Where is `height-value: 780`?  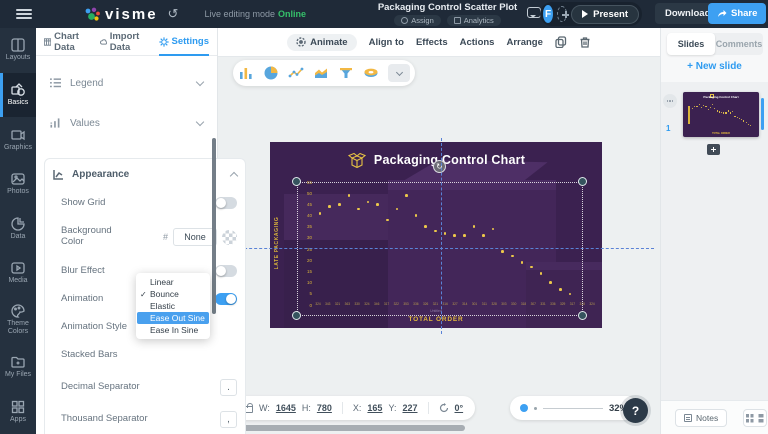 height-value: 780 is located at coordinates (324, 408).